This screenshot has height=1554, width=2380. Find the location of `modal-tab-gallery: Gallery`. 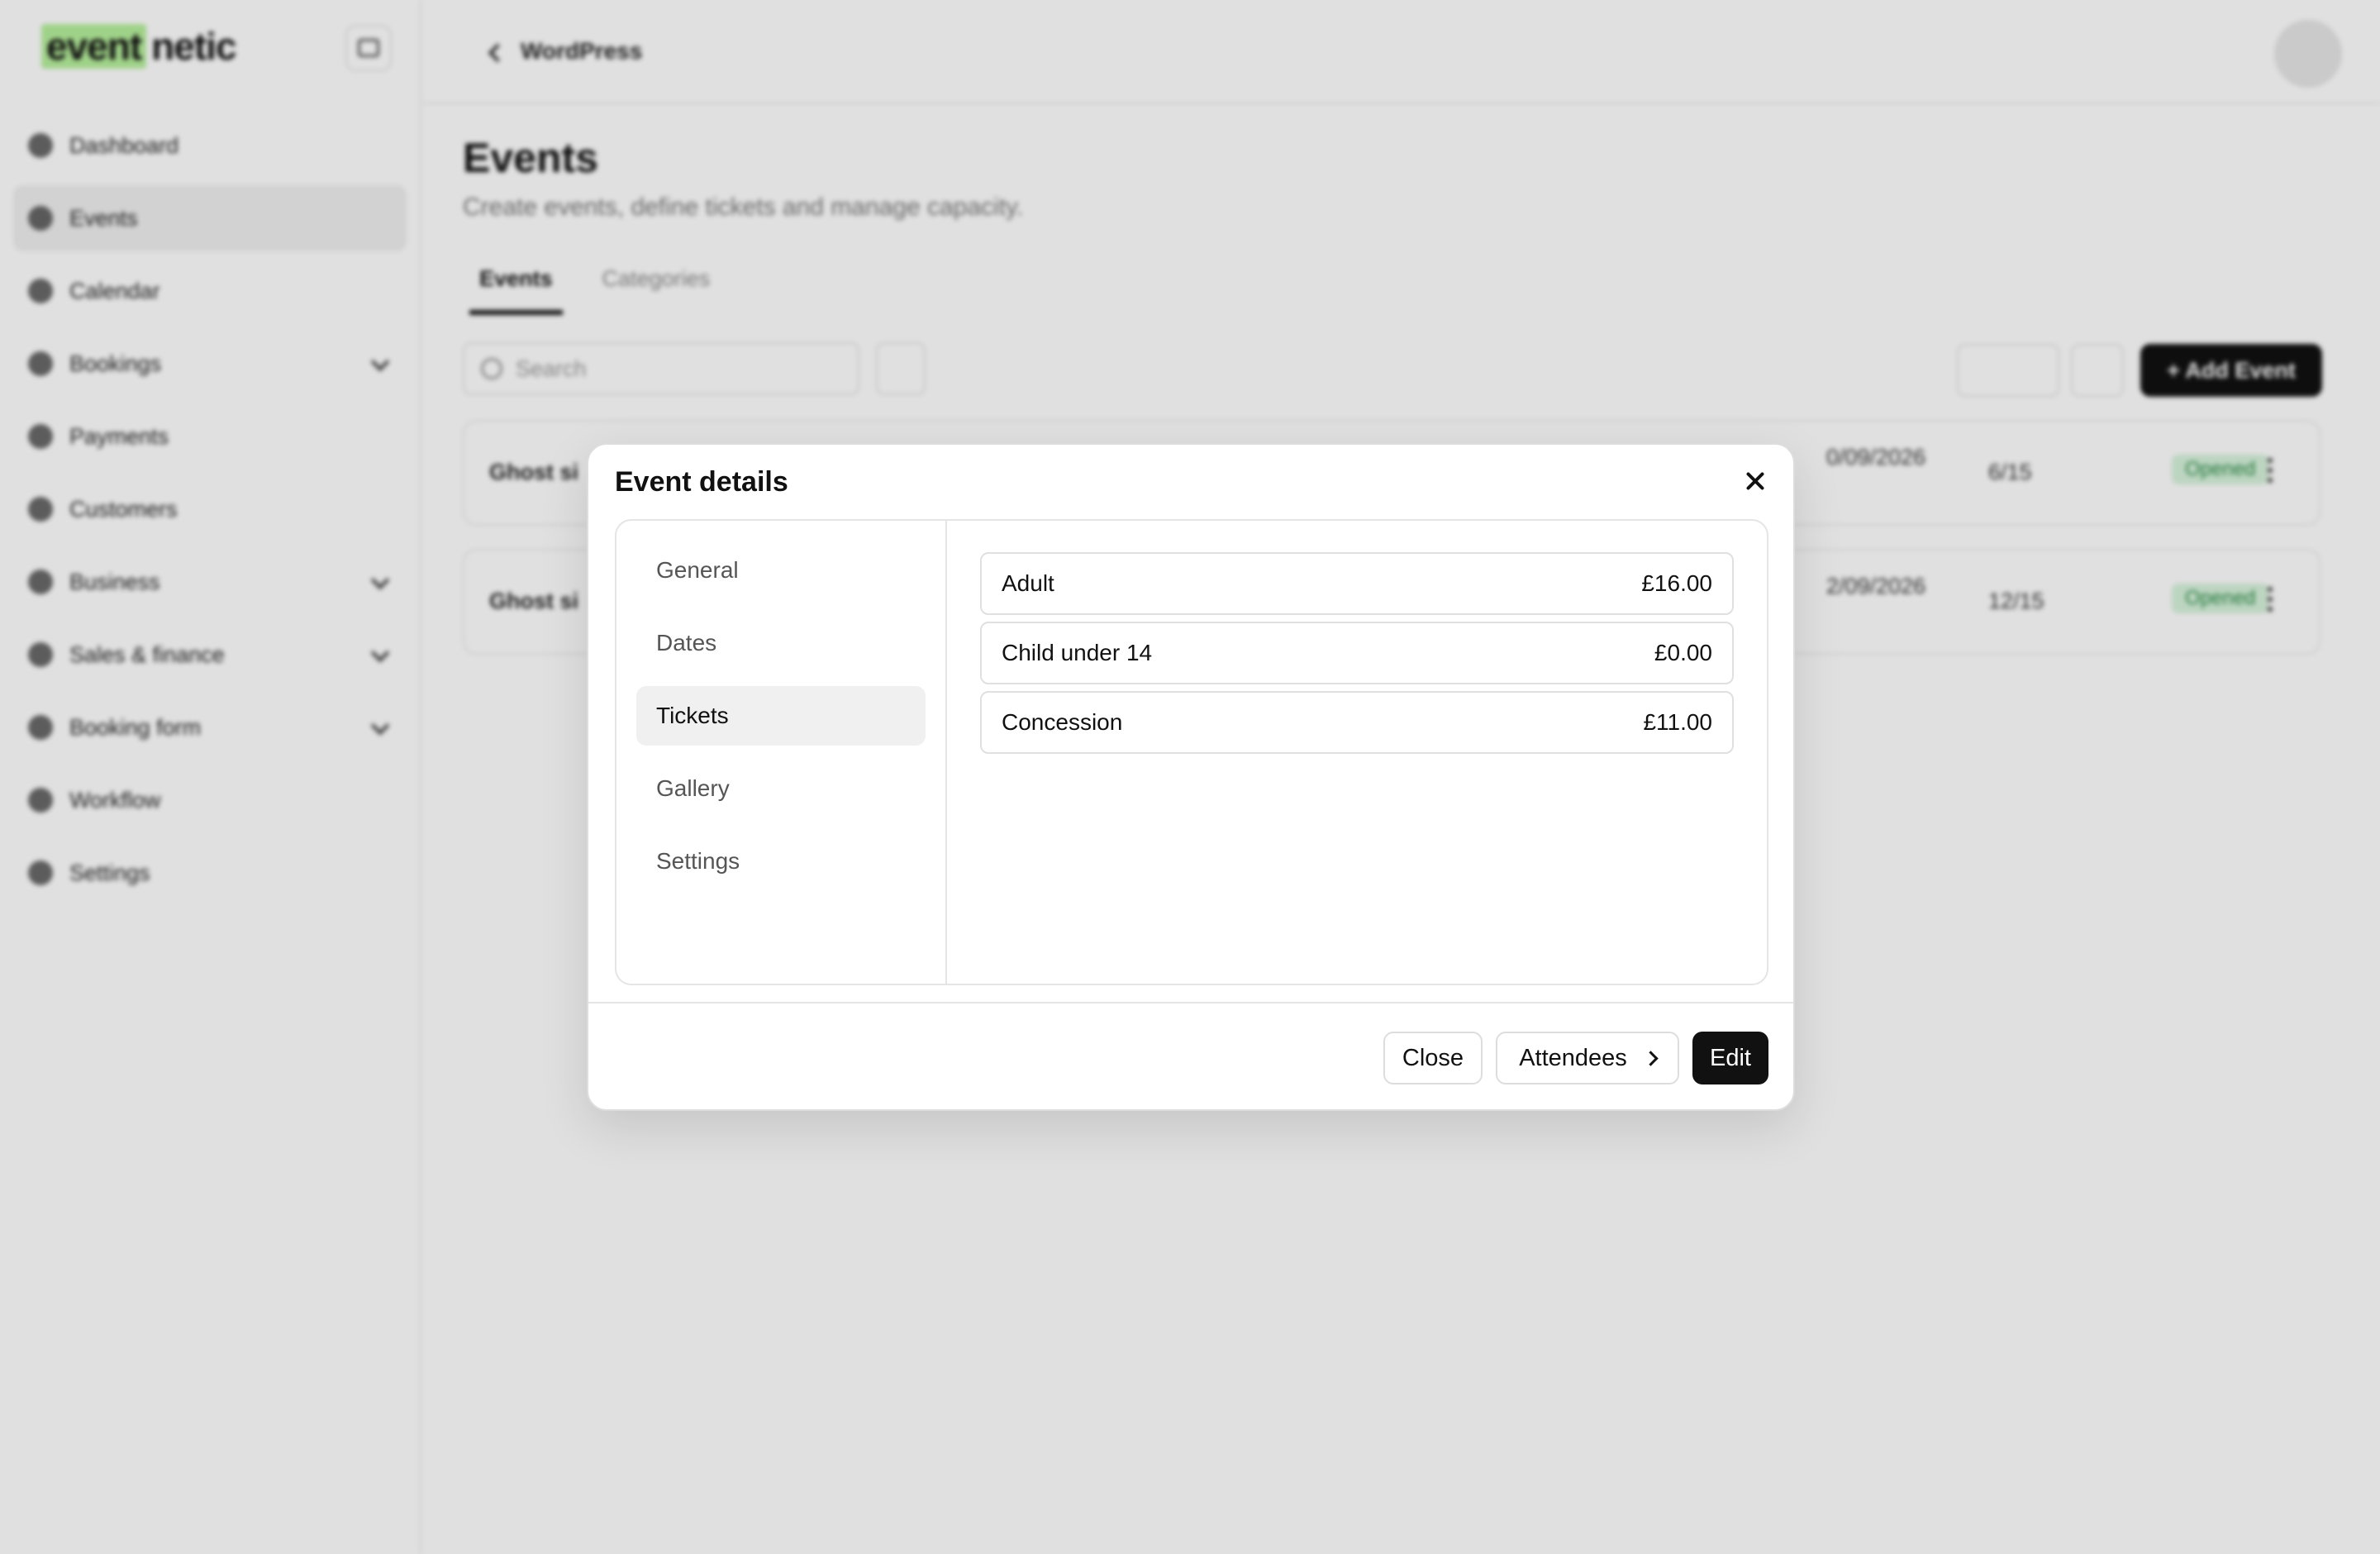

modal-tab-gallery: Gallery is located at coordinates (781, 788).